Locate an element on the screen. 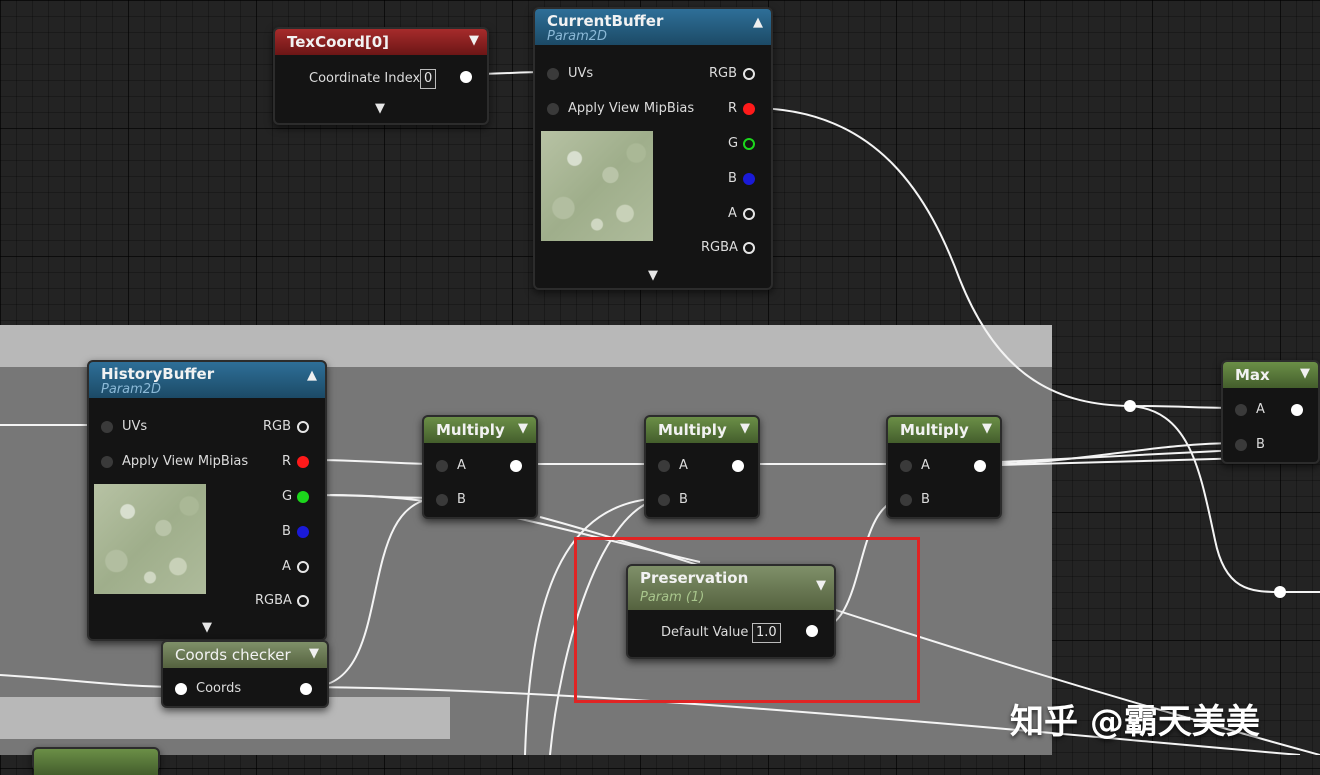 The height and width of the screenshot is (775, 1320). watermark: 知乎 @霸天美美 is located at coordinates (1135, 722).